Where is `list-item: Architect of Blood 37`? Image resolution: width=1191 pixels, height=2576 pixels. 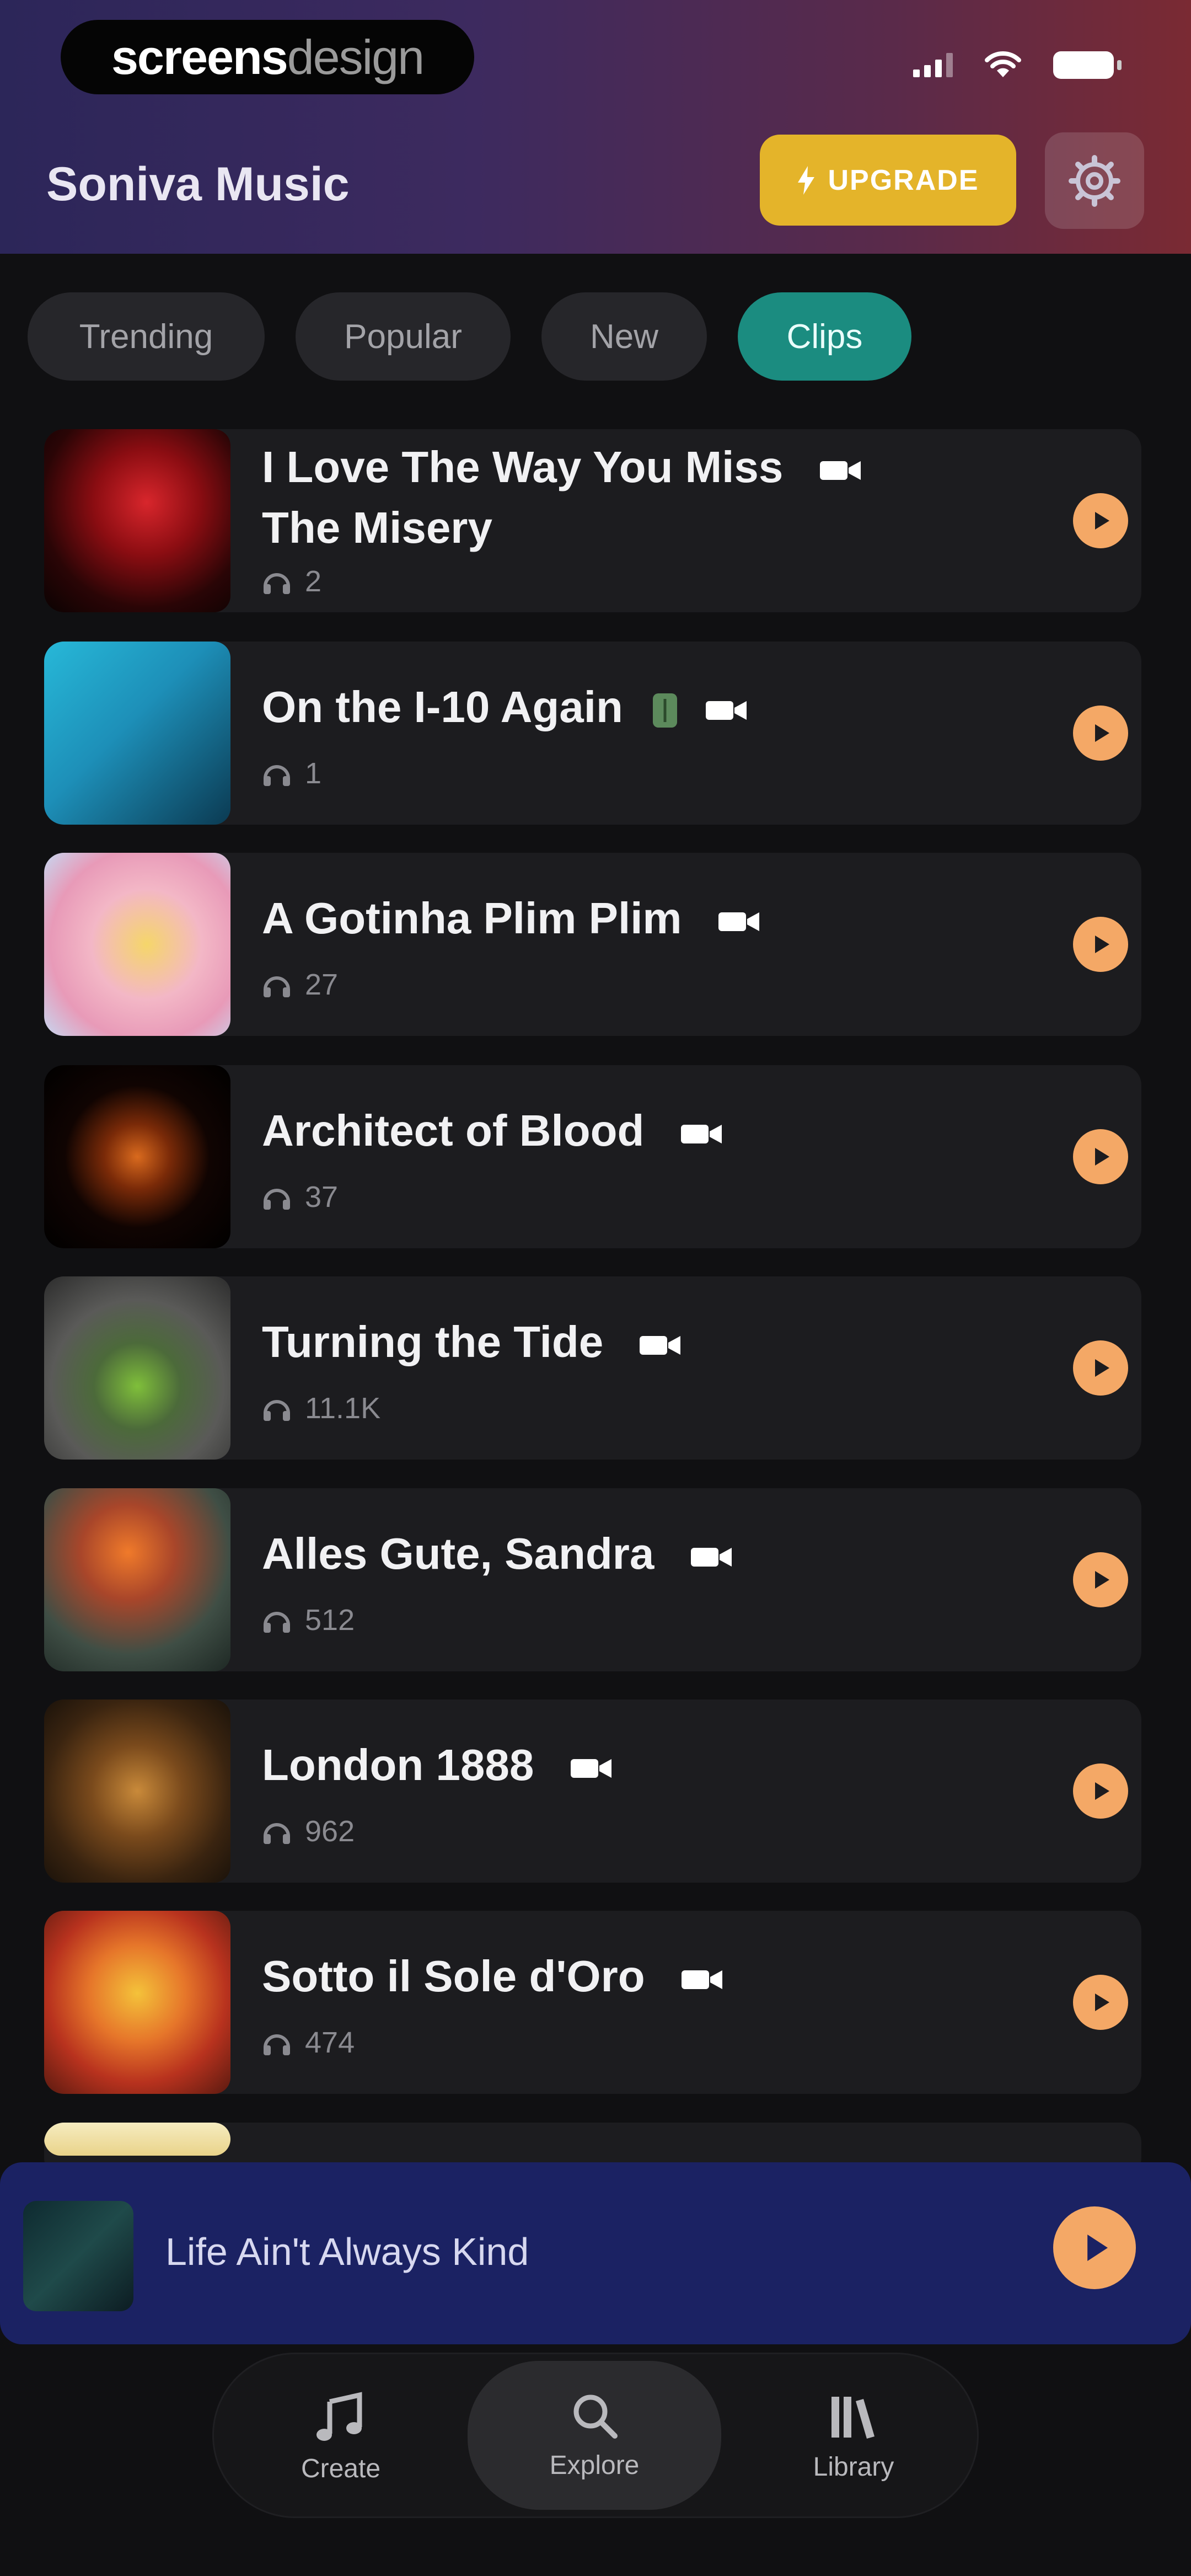 list-item: Architect of Blood 37 is located at coordinates (592, 1156).